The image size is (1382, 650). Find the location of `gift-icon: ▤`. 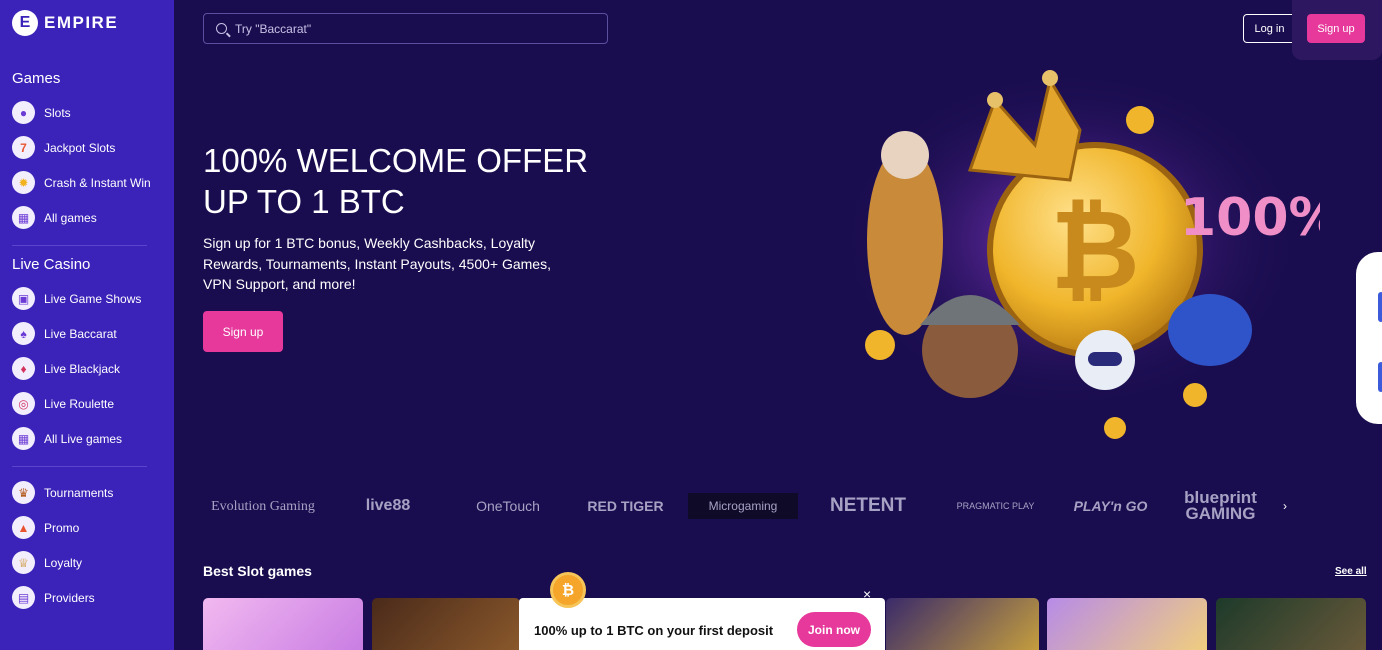

gift-icon: ▤ is located at coordinates (23, 597).